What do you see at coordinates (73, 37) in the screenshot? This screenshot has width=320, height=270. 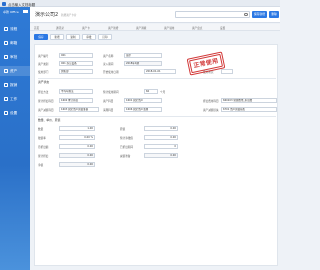 I see `toolbar-copy-button: 复制` at bounding box center [73, 37].